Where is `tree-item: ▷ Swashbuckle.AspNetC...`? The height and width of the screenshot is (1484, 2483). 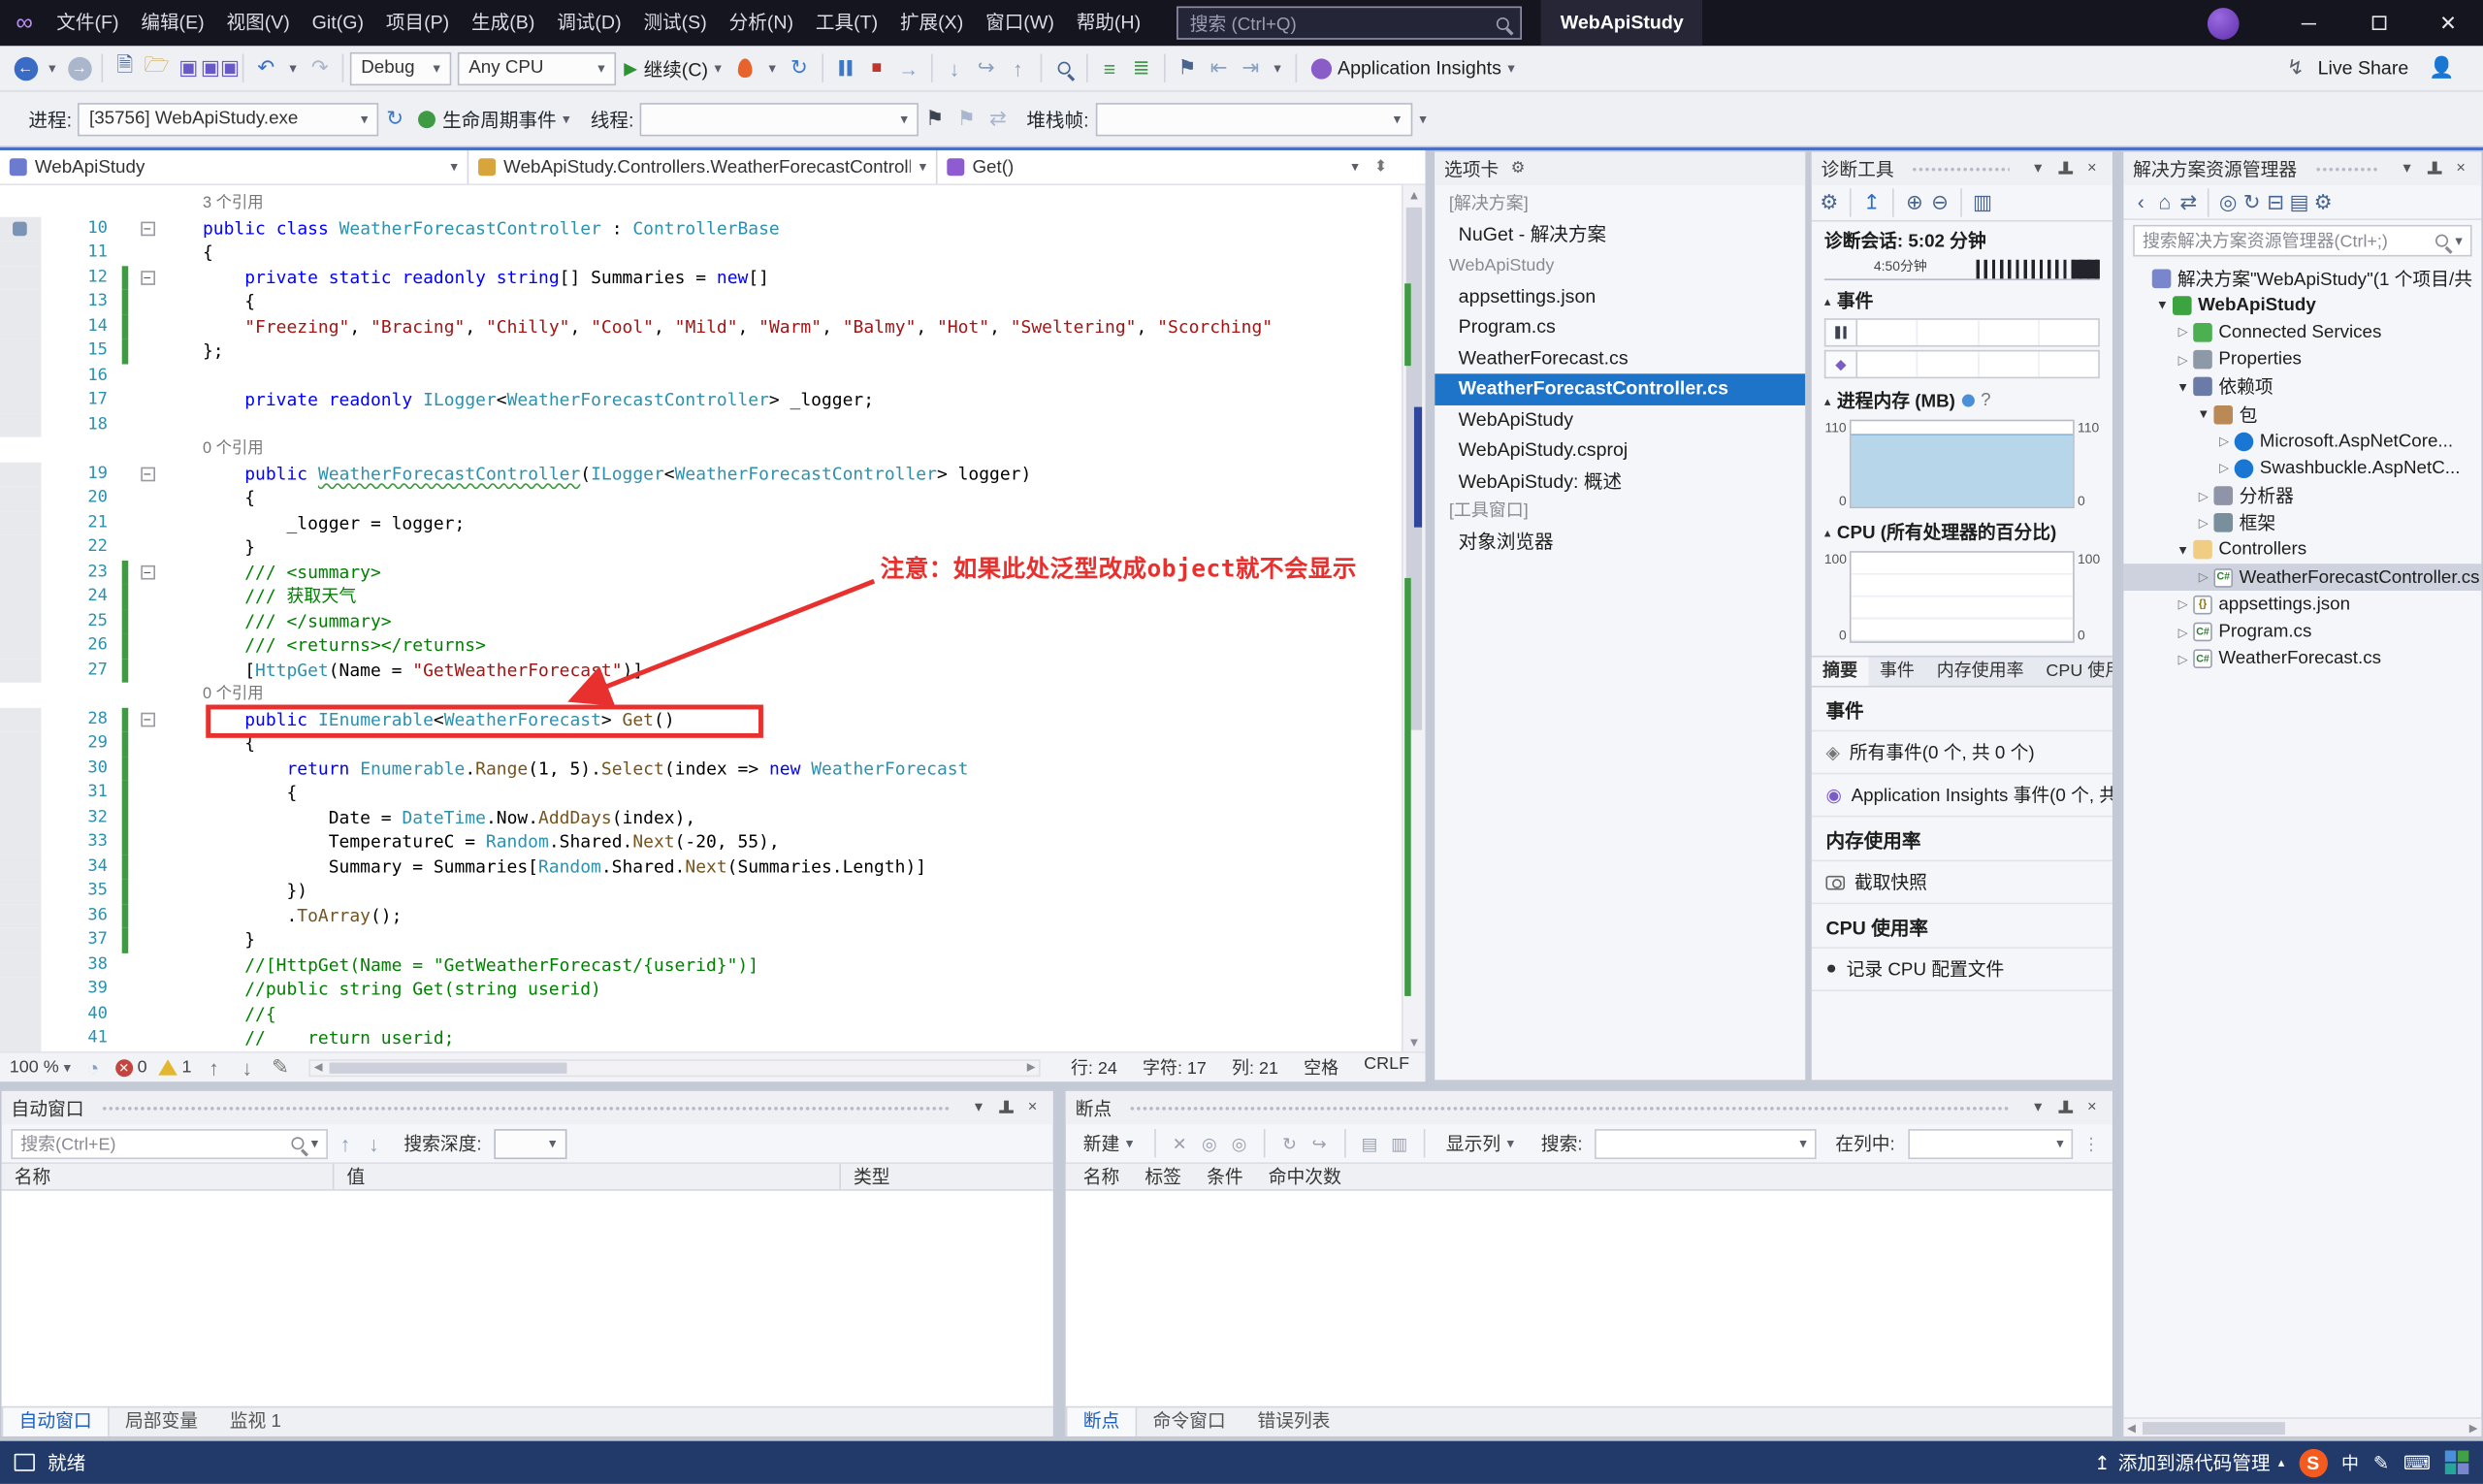
tree-item: ▷ Swashbuckle.AspNetC... is located at coordinates (2302, 468).